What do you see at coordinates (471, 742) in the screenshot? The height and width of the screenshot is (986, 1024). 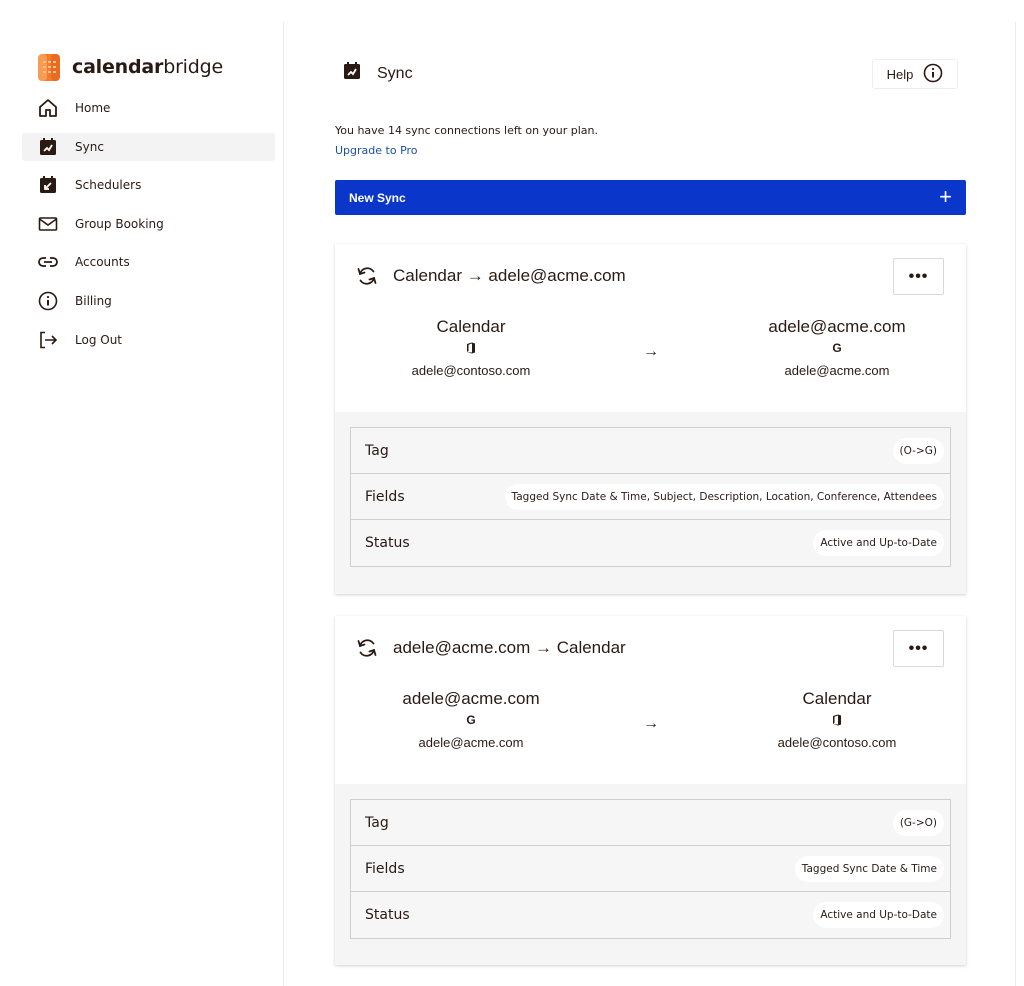 I see `source-email: adele@acme.com` at bounding box center [471, 742].